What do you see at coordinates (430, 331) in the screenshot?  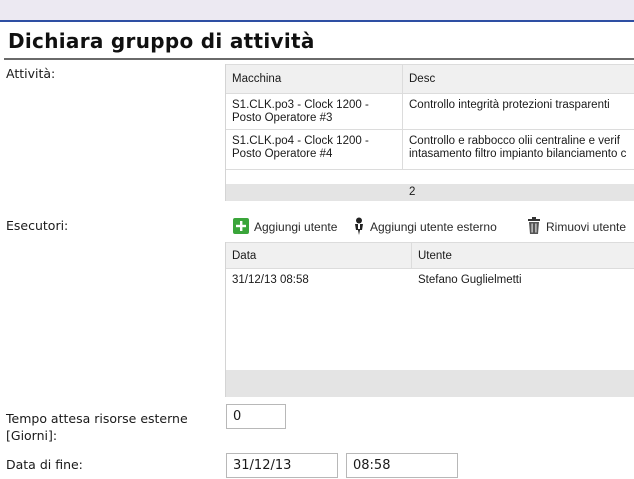 I see `executors-empty-area` at bounding box center [430, 331].